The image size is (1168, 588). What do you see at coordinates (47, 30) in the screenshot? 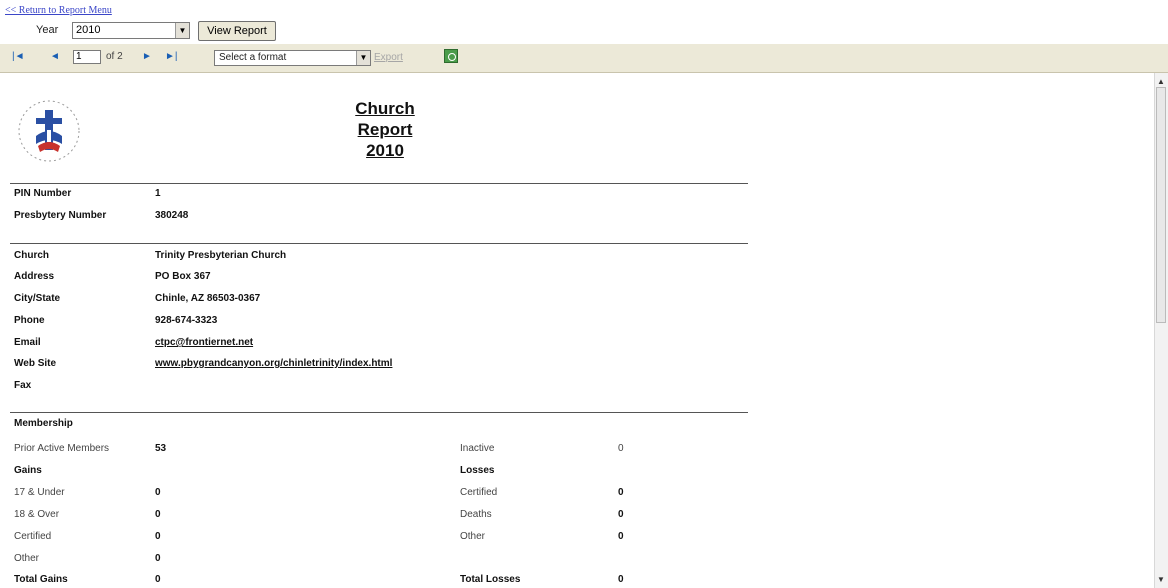
I see `year-label: Year` at bounding box center [47, 30].